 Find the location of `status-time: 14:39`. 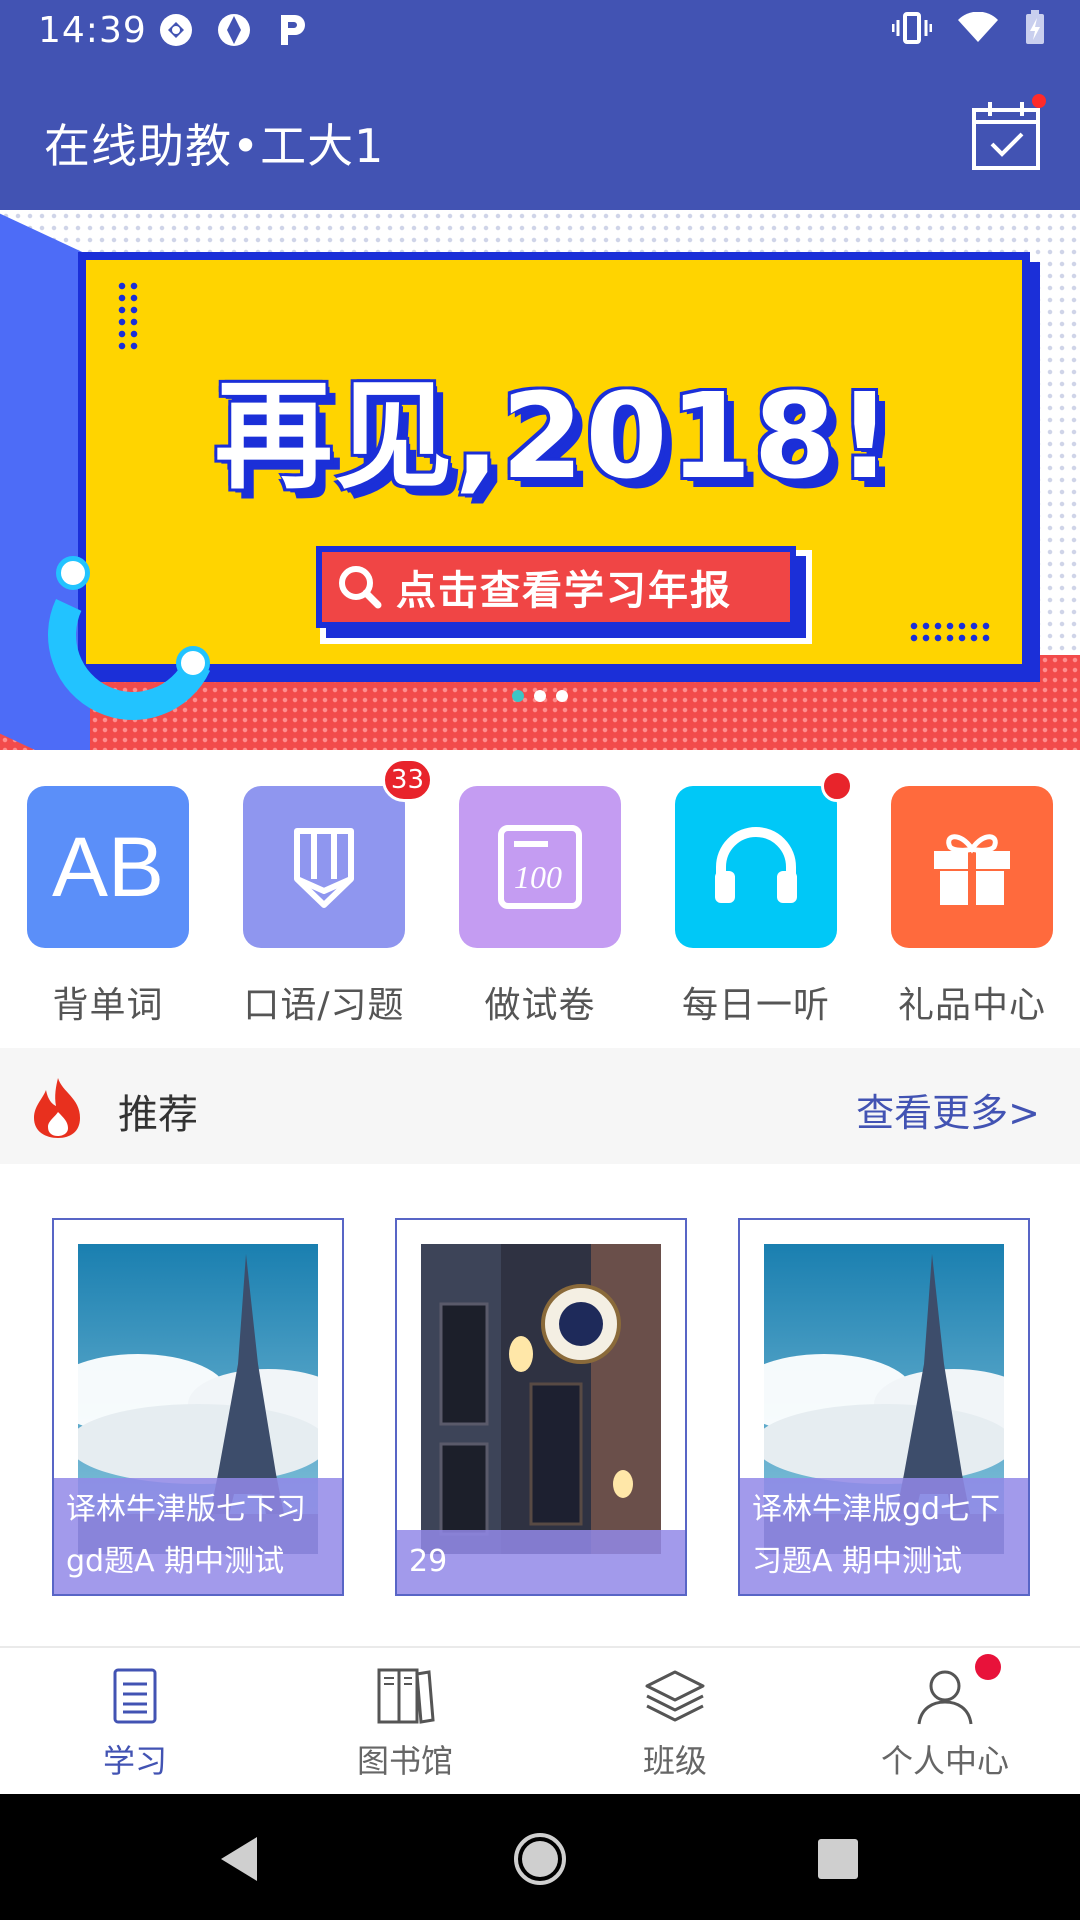

status-time: 14:39 is located at coordinates (92, 30).